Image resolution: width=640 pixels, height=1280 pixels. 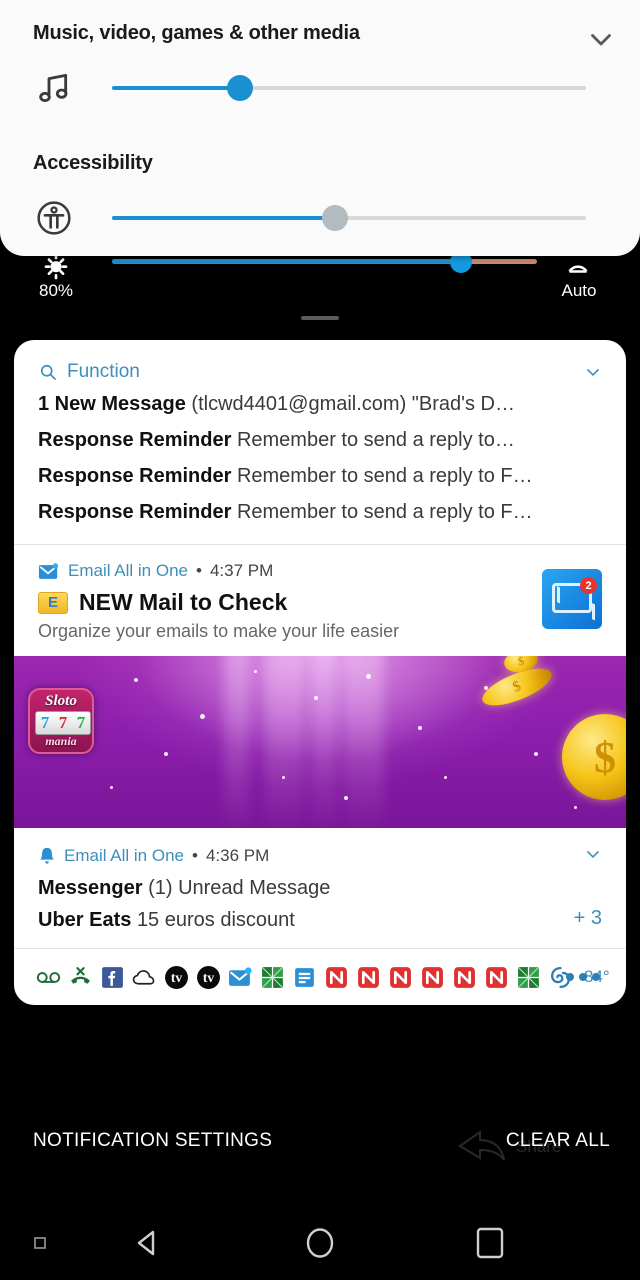 What do you see at coordinates (320, 1145) in the screenshot?
I see `notification-actions: NOTIFICATION SETTINGS CLEAR ALL Share` at bounding box center [320, 1145].